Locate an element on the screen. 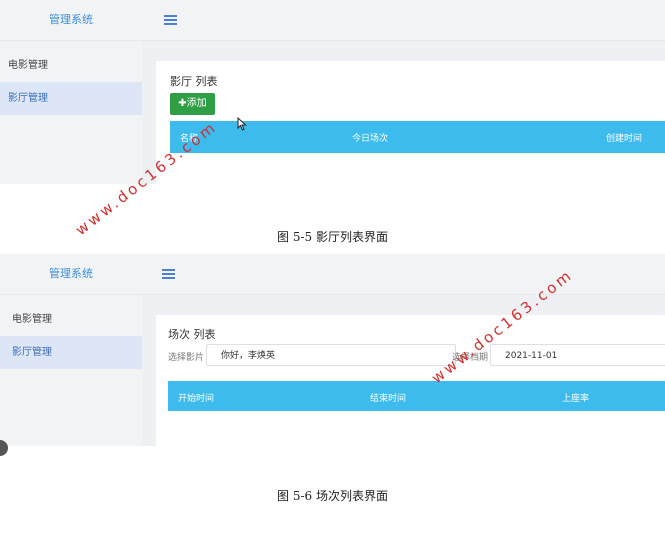 This screenshot has width=665, height=547. add-button: ✚添加 is located at coordinates (192, 104).